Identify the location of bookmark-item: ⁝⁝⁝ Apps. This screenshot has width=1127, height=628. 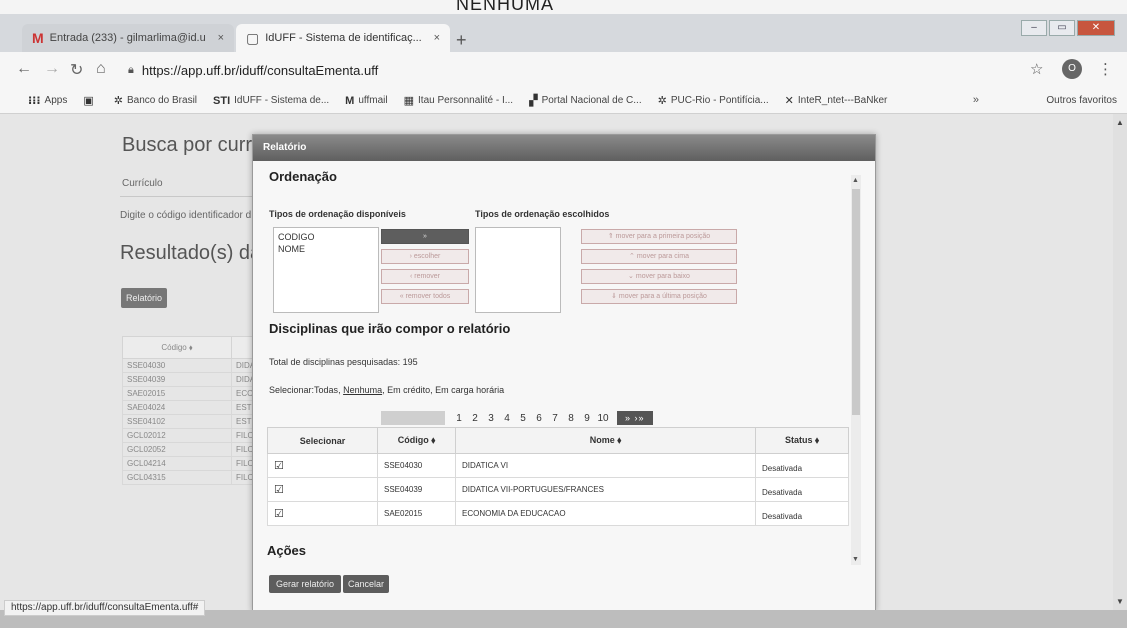
(47, 100).